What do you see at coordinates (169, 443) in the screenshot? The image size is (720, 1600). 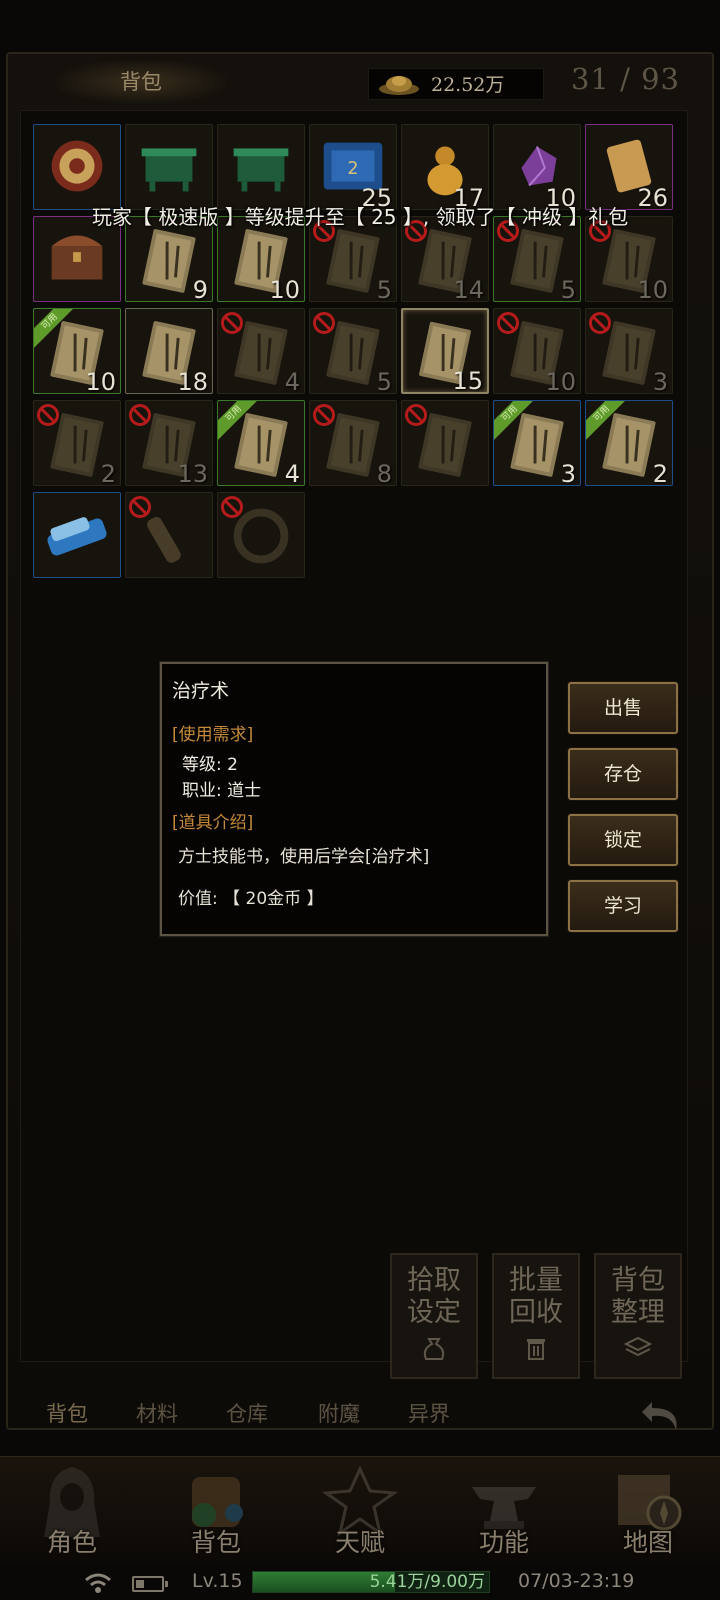 I see `inventory-slot: 13` at bounding box center [169, 443].